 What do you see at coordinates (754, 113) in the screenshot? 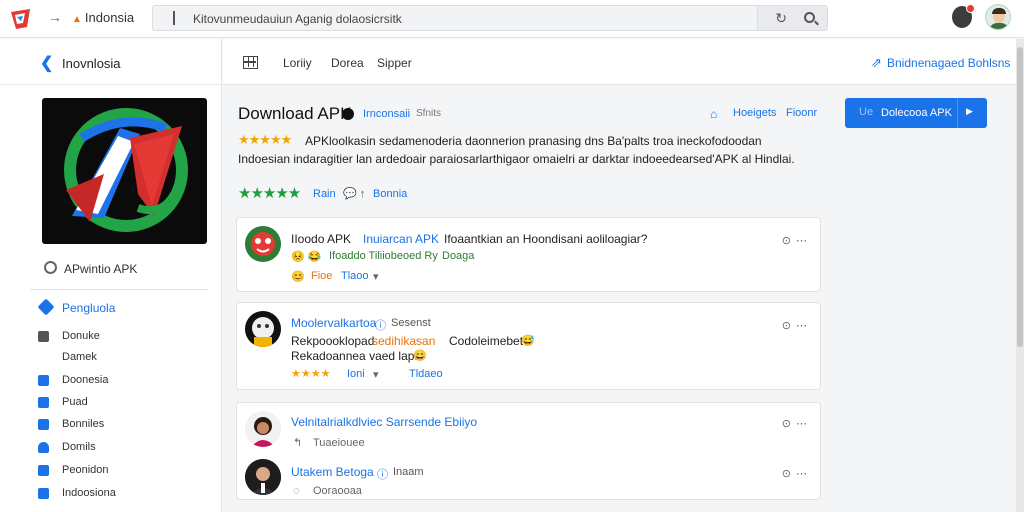
I see `link-hoeigets: Hoeigets` at bounding box center [754, 113].